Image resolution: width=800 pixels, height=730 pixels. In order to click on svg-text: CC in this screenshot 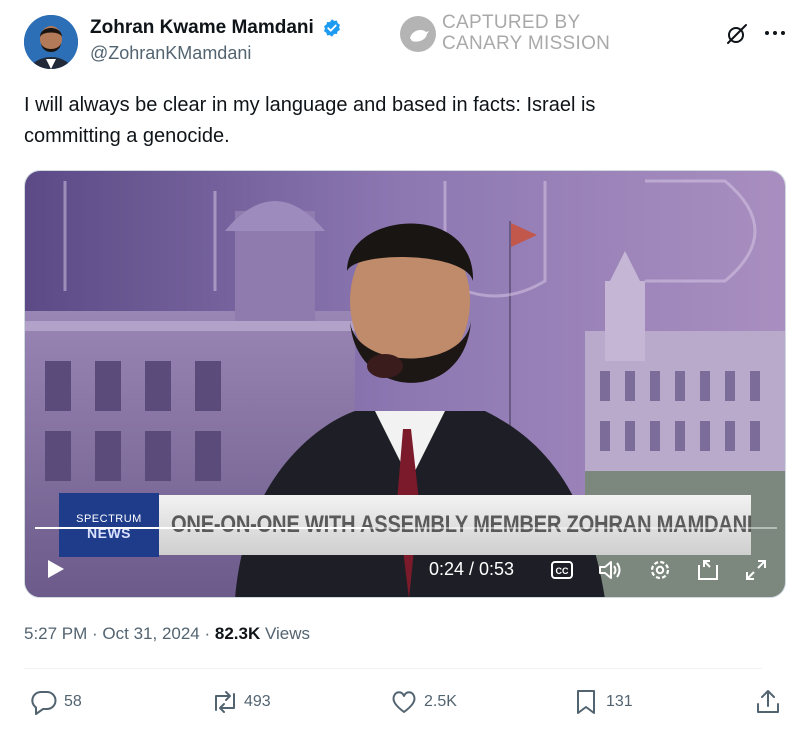, I will do `click(562, 571)`.